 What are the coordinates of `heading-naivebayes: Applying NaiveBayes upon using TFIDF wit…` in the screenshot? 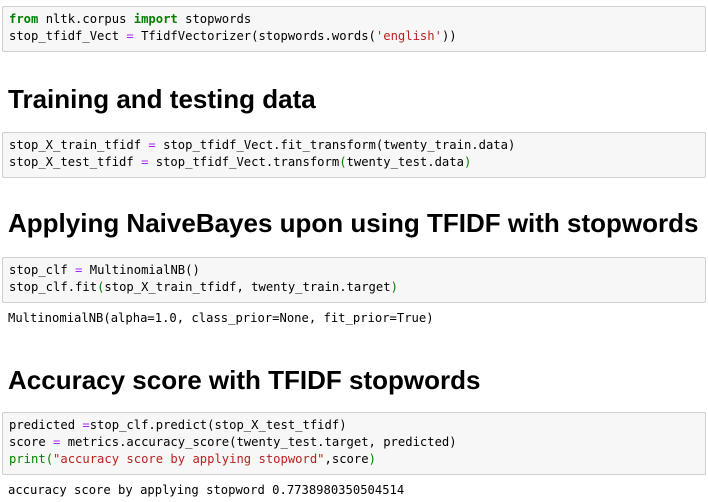 It's located at (353, 223).